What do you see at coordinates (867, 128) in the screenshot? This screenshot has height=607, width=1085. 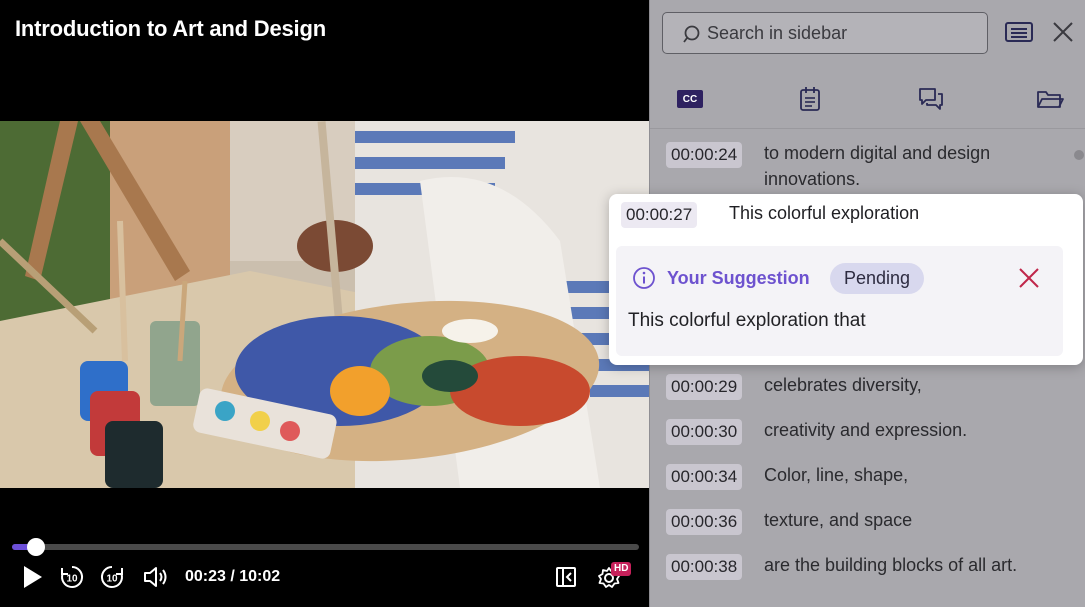 I see `tab-divider` at bounding box center [867, 128].